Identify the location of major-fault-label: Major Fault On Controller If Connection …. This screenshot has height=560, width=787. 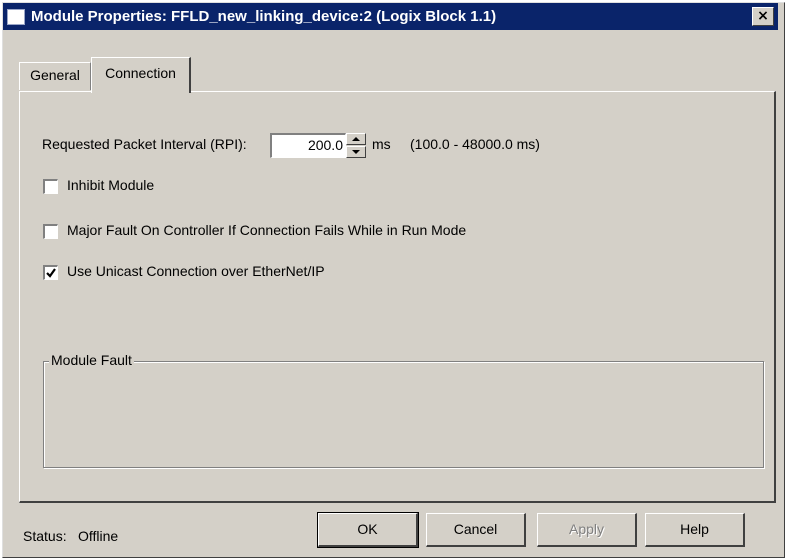
(266, 230).